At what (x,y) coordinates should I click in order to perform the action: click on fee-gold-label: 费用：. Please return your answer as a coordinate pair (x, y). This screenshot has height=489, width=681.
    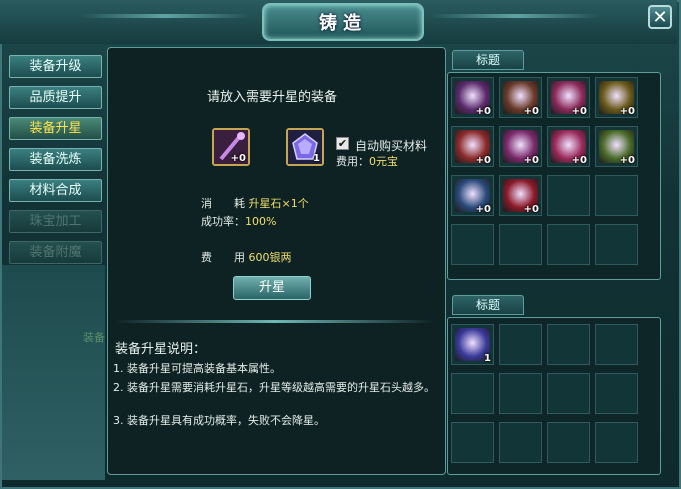
    Looking at the image, I should click on (352, 161).